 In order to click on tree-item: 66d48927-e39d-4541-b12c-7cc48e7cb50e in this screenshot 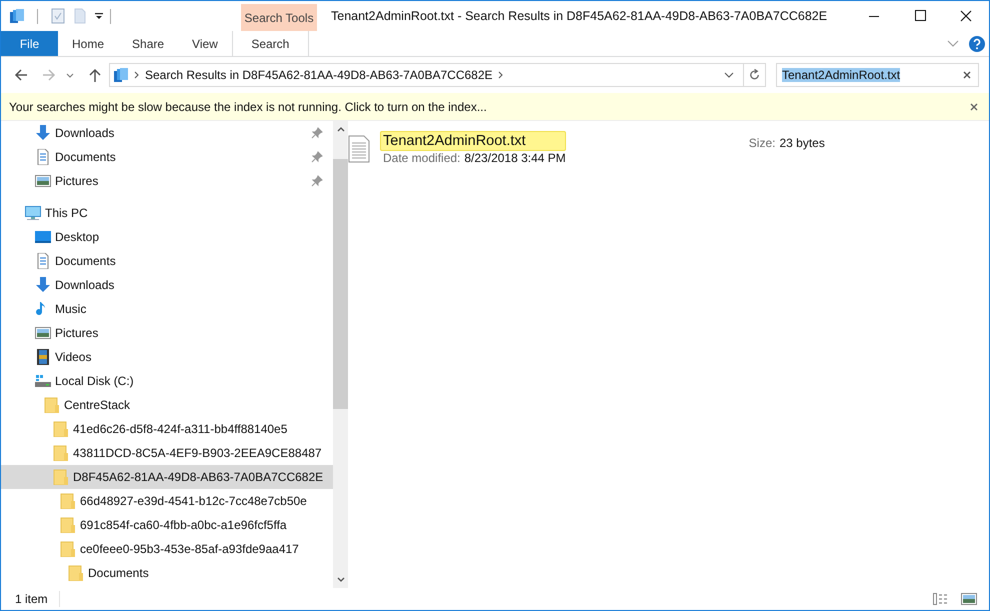, I will do `click(167, 501)`.